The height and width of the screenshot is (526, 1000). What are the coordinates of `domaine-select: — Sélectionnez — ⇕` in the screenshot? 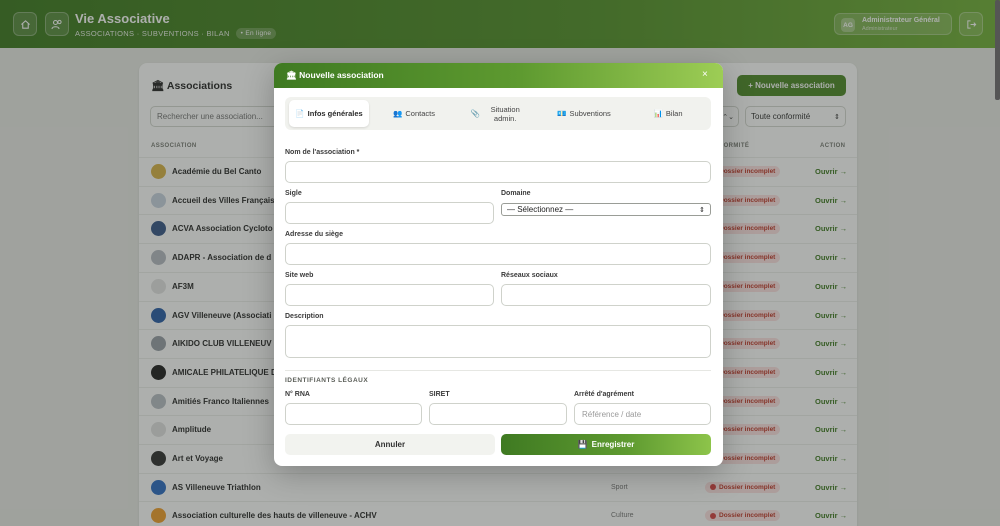 It's located at (606, 209).